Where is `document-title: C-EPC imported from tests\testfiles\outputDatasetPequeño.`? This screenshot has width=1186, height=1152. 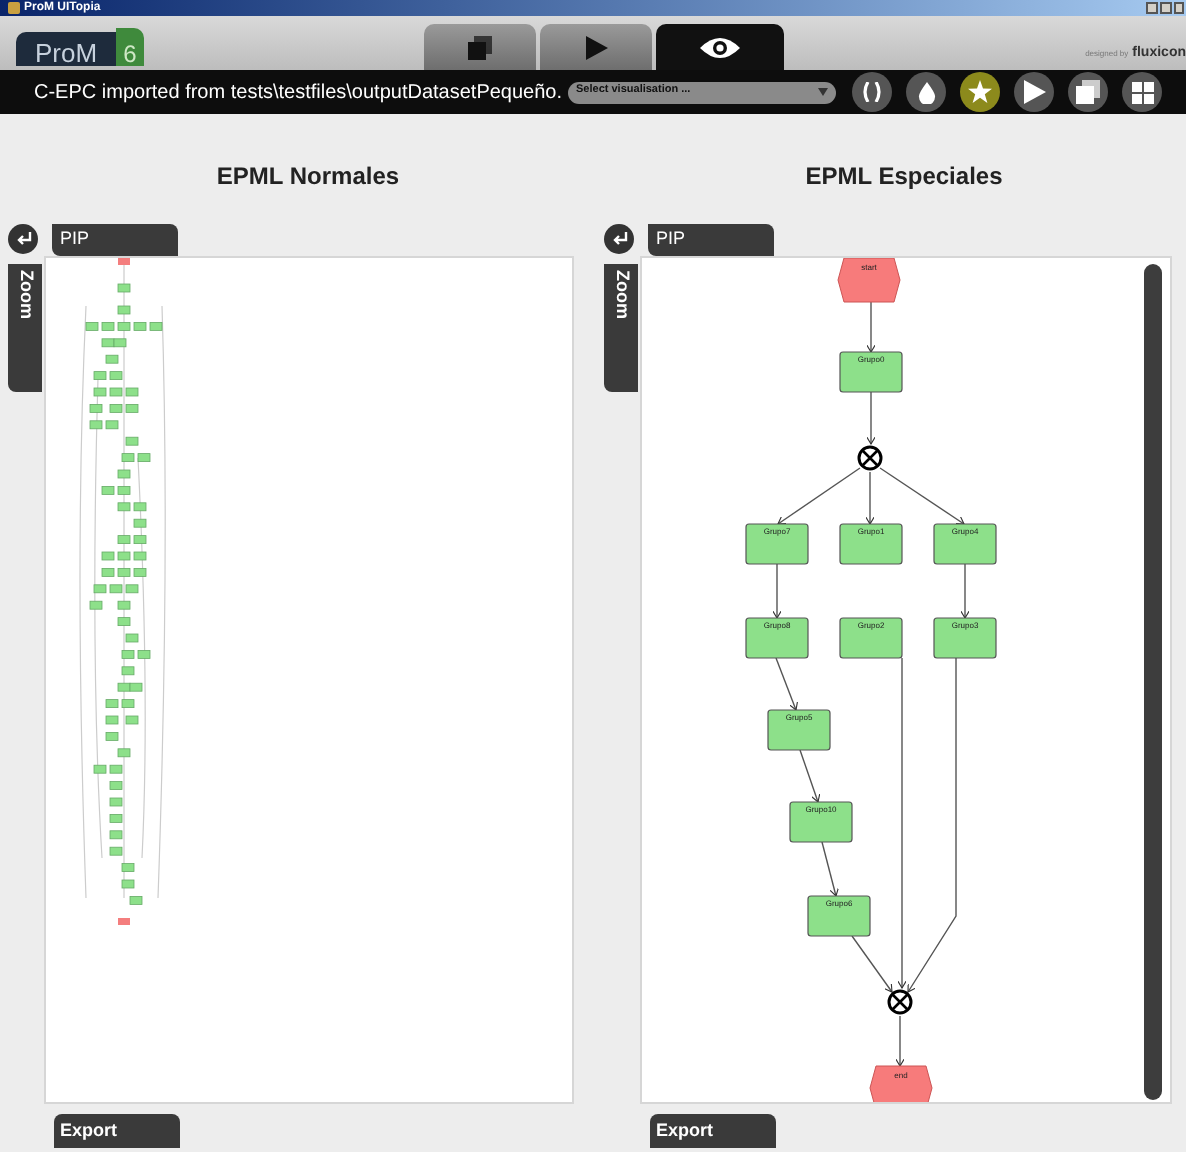 document-title: C-EPC imported from tests\testfiles\outputDatasetPequeño. is located at coordinates (298, 93).